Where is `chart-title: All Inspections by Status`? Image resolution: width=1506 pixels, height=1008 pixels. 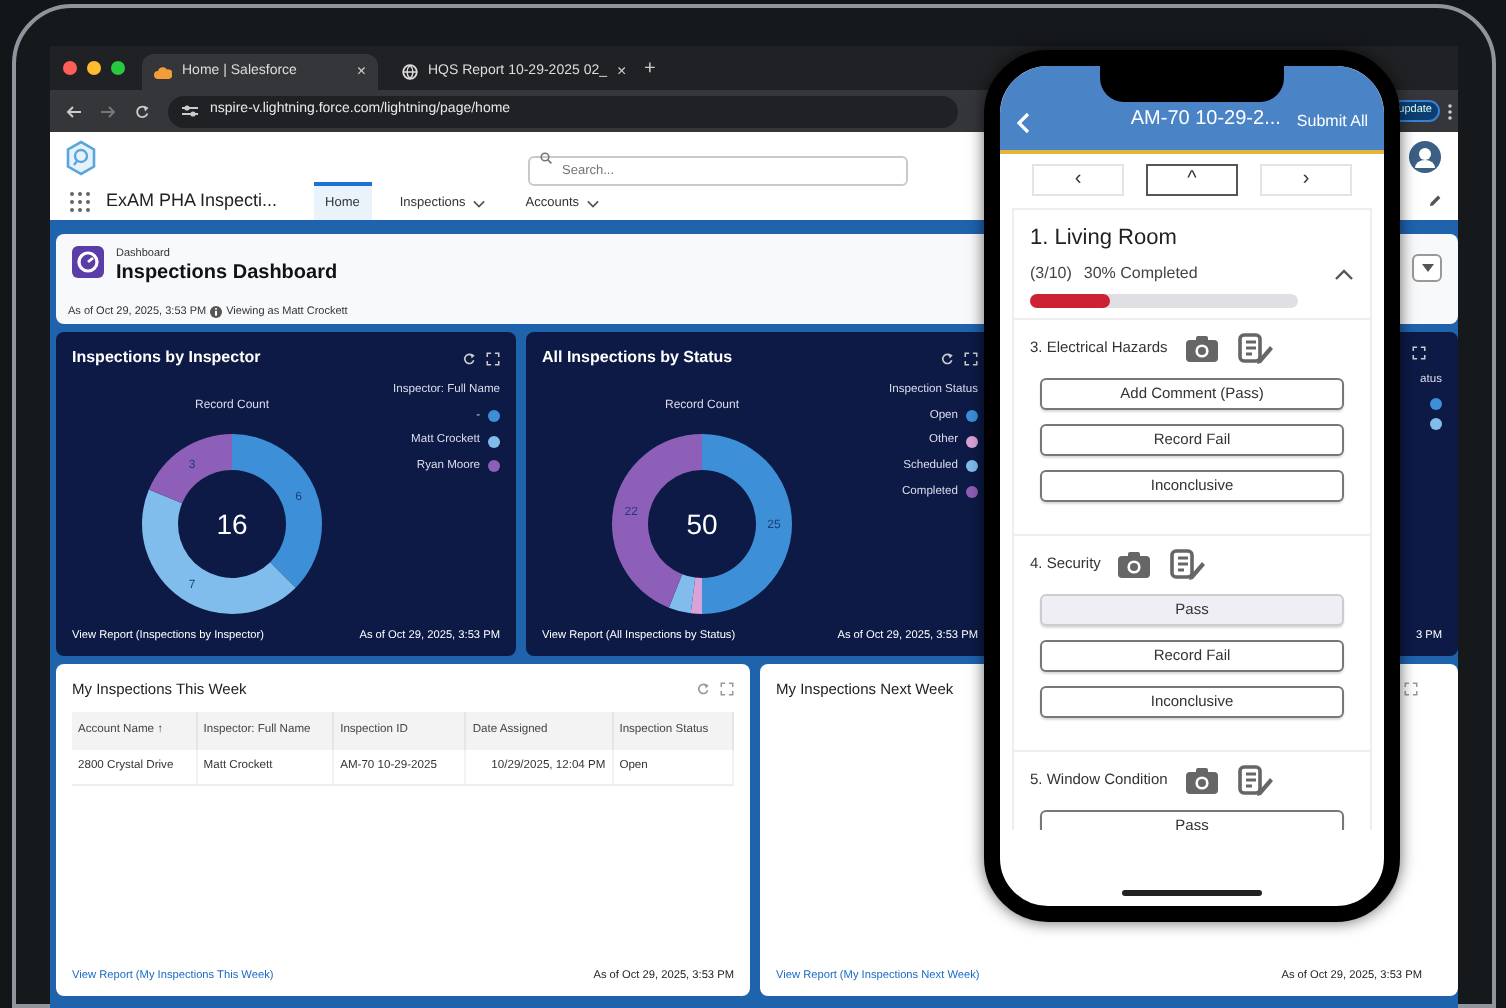
chart-title: All Inspections by Status is located at coordinates (637, 358).